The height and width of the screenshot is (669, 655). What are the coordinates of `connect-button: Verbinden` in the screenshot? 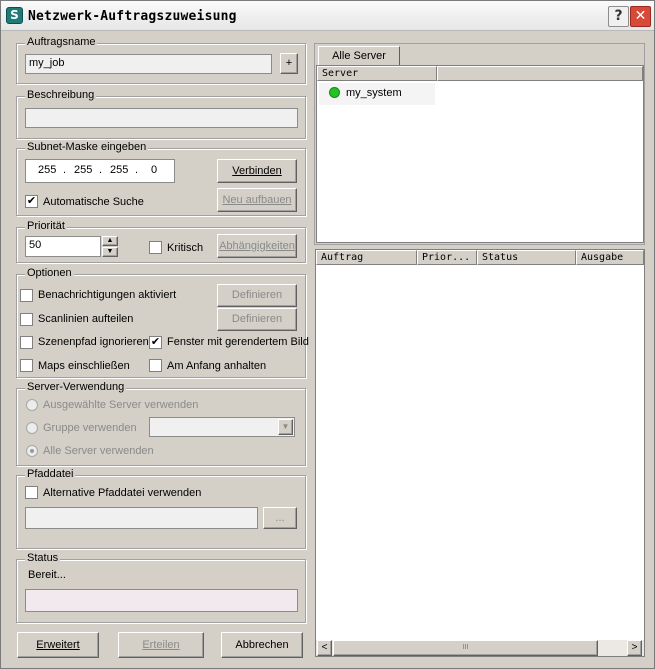 It's located at (257, 171).